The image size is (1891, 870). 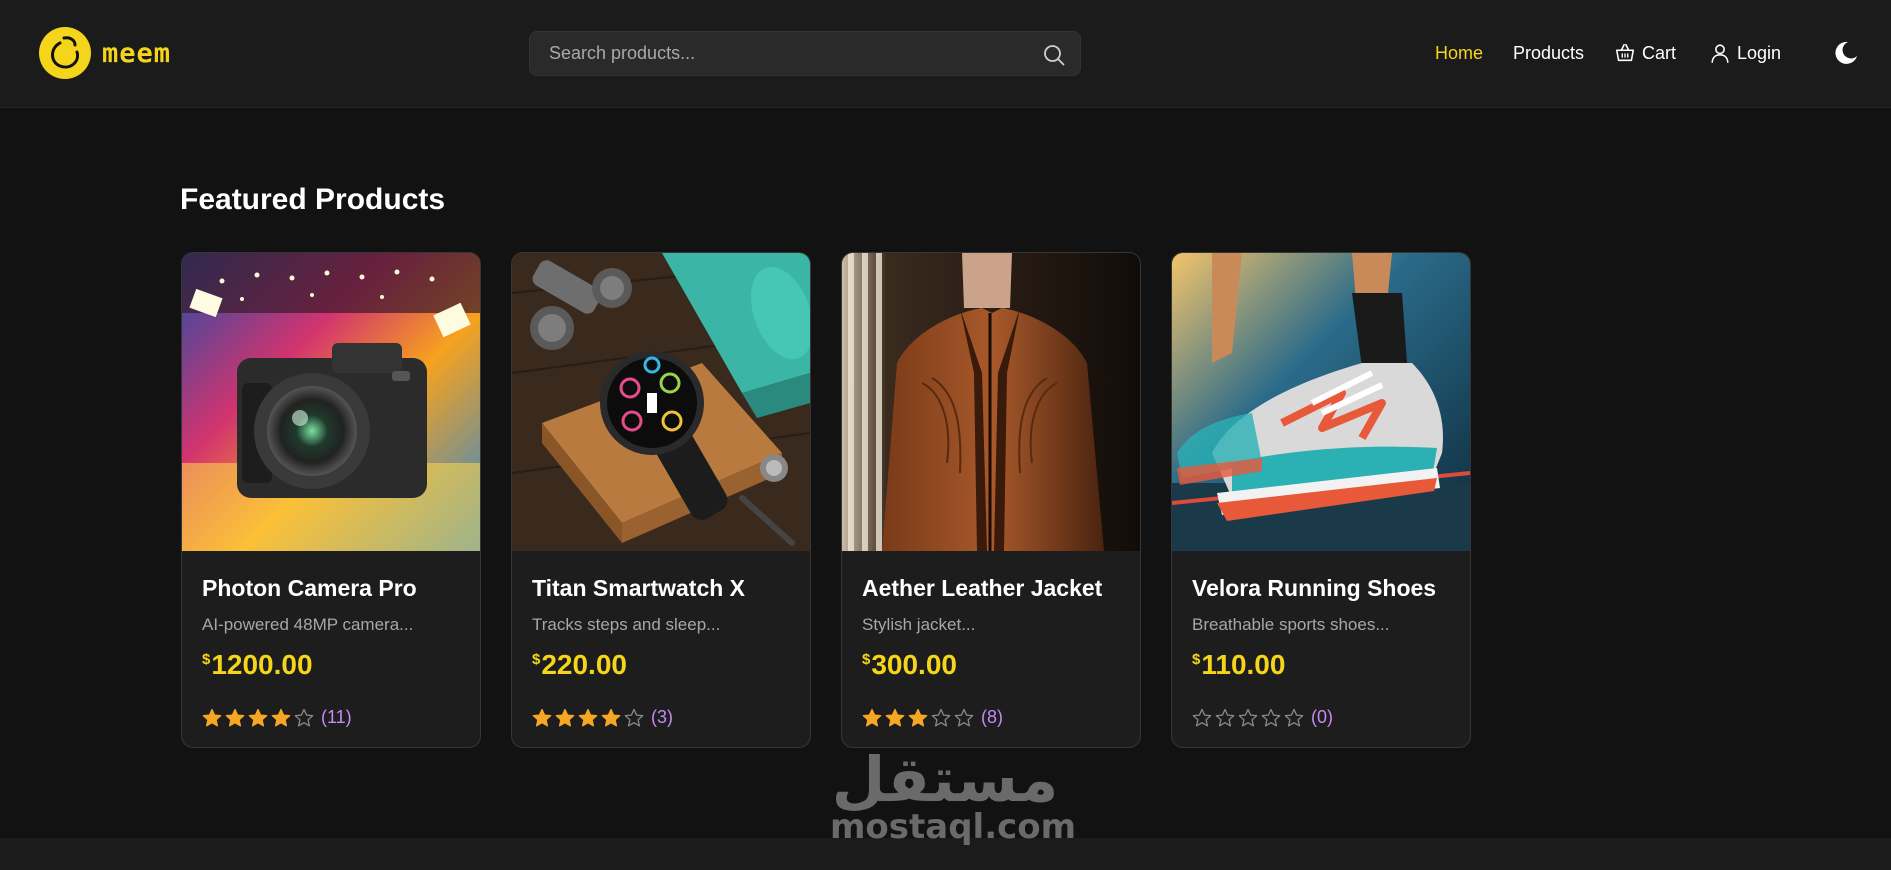 I want to click on watermark: مستقل mostaql.com, so click(x=953, y=800).